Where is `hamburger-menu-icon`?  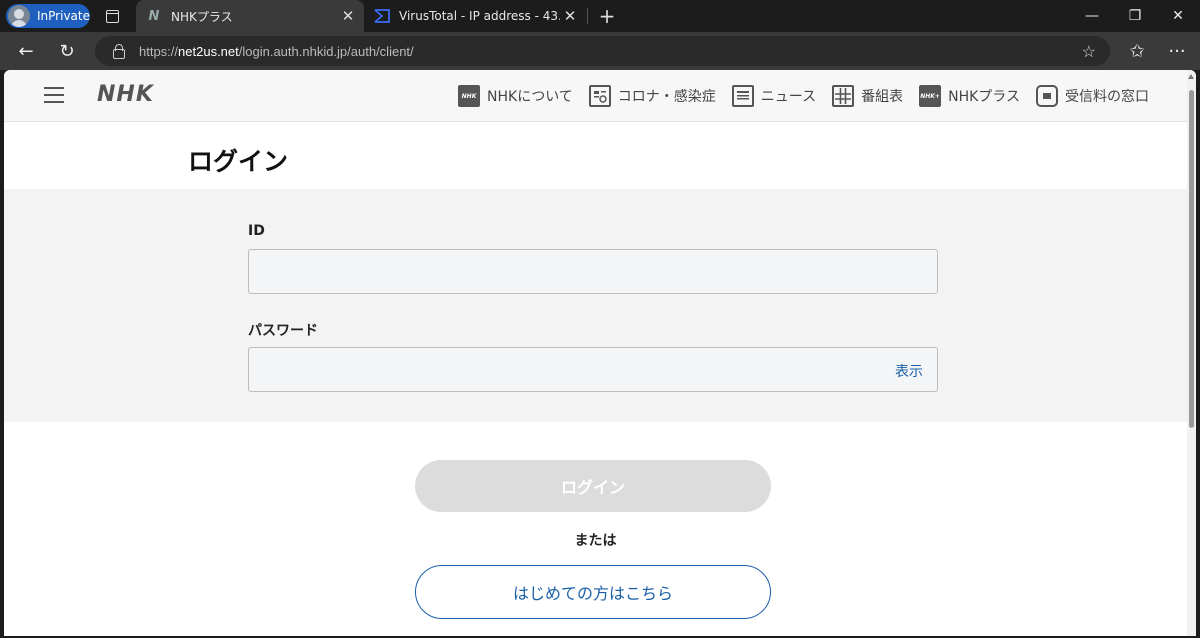
hamburger-menu-icon is located at coordinates (54, 95).